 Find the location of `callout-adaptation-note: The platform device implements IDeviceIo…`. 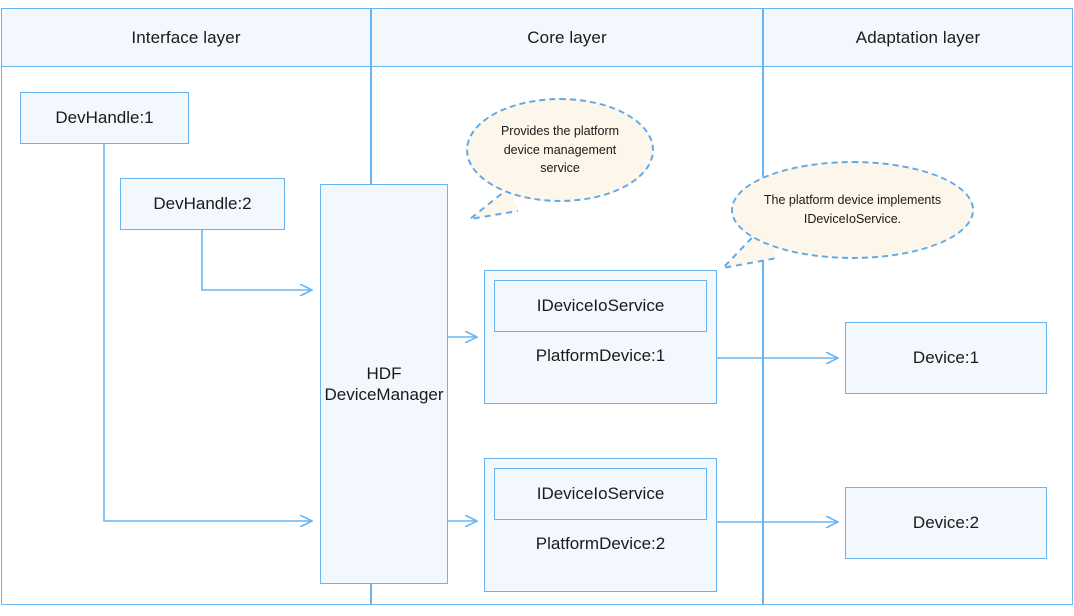

callout-adaptation-note: The platform device implements IDeviceIo… is located at coordinates (852, 210).